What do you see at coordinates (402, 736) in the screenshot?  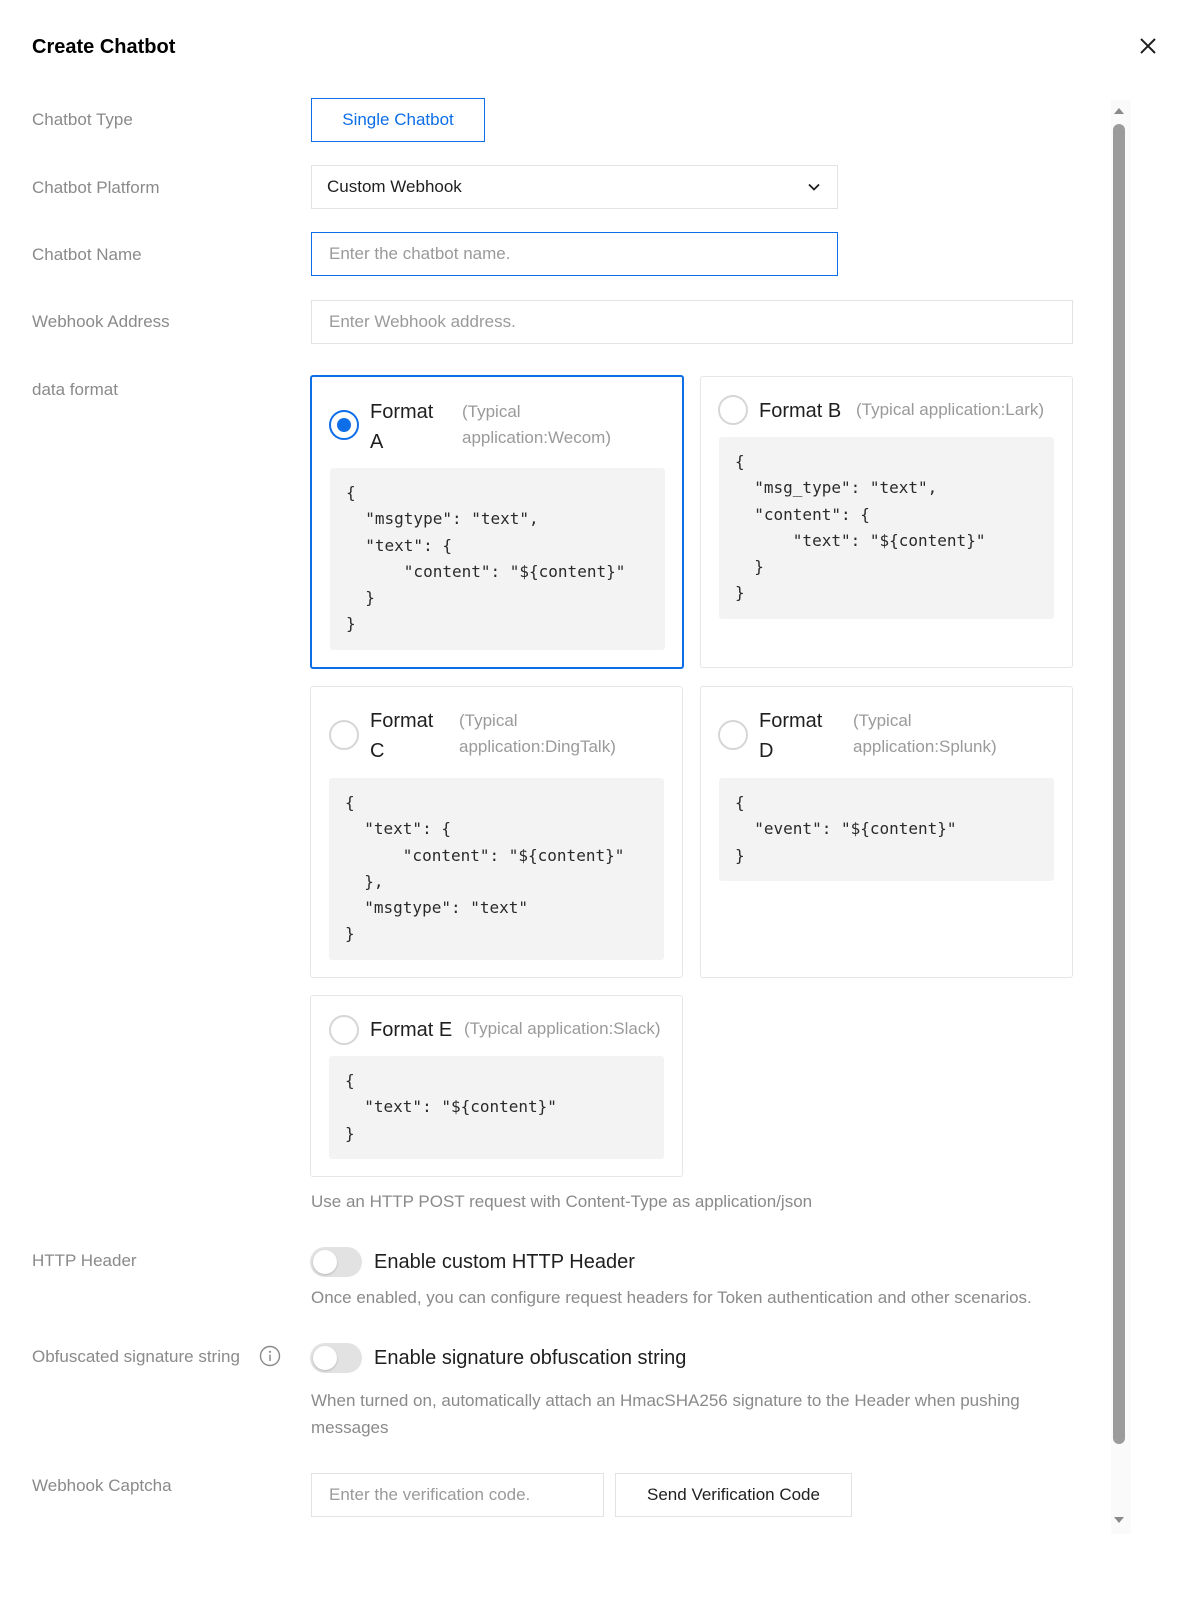 I see `format-c-name: Format C` at bounding box center [402, 736].